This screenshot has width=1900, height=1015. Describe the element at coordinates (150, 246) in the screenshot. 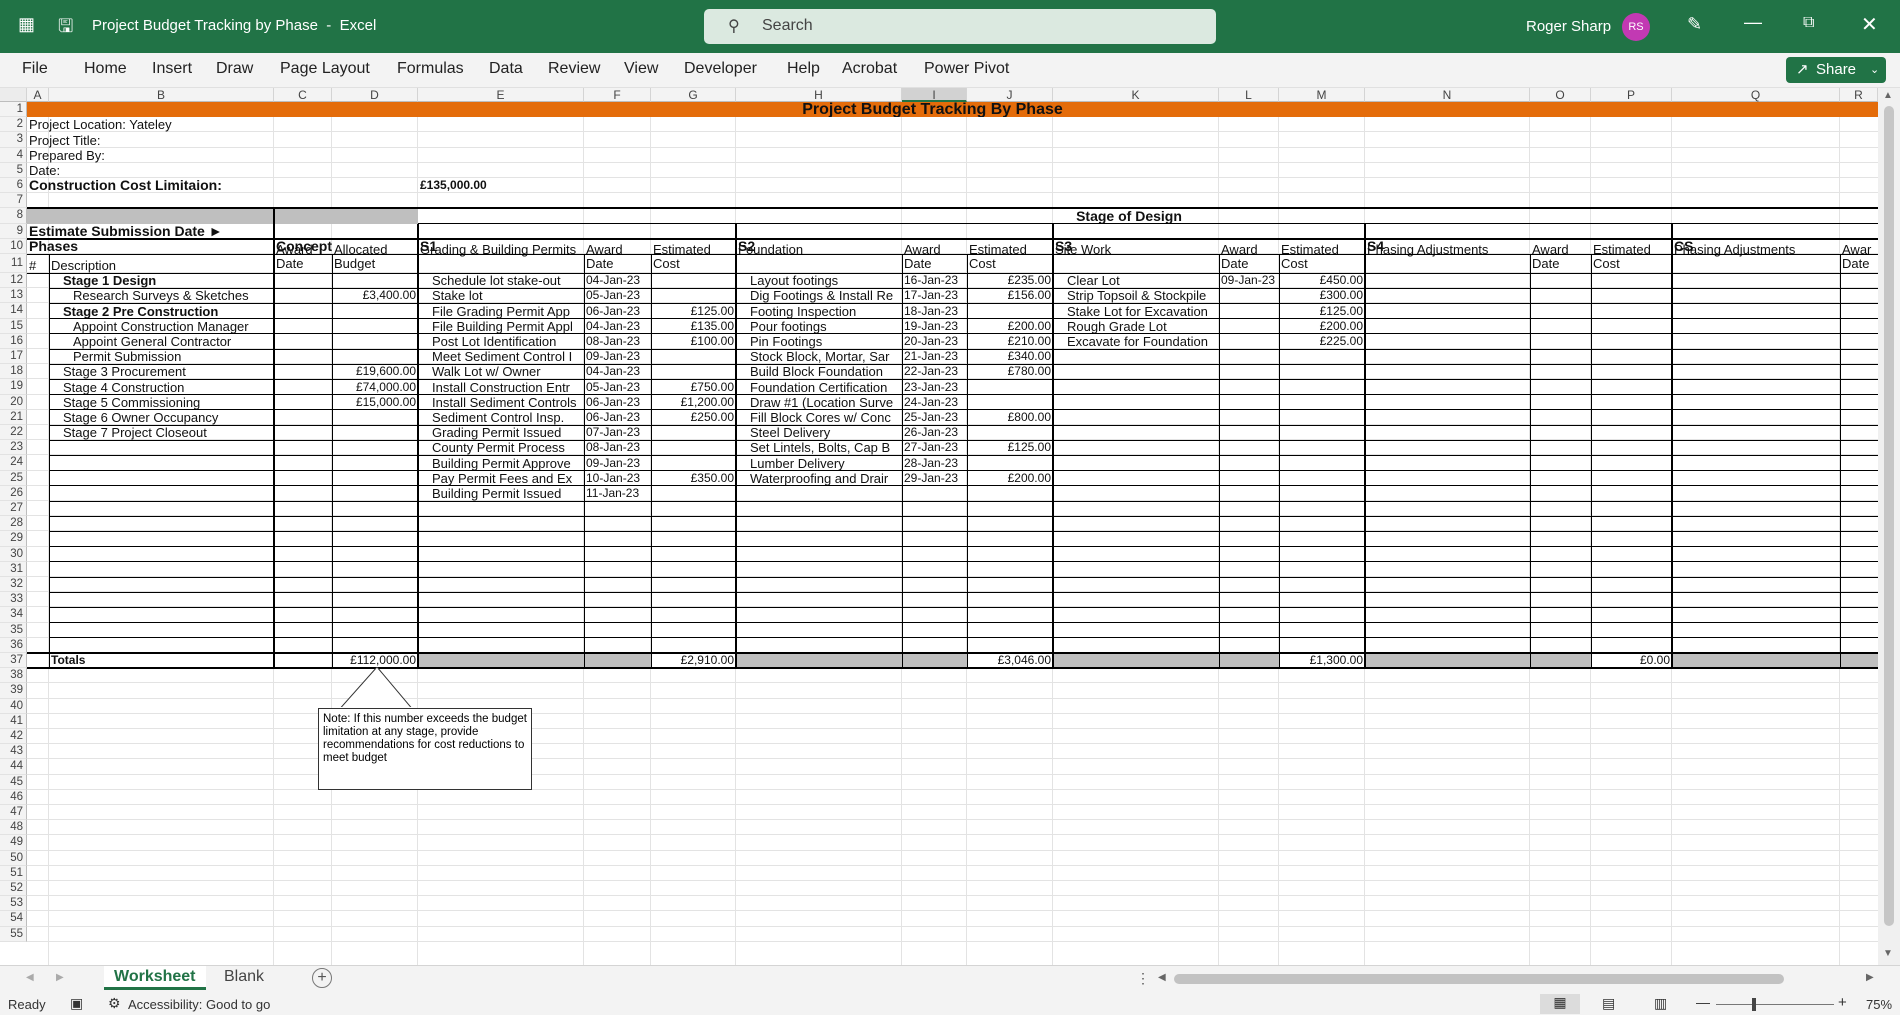

I see `phases-heading: Phases` at that location.